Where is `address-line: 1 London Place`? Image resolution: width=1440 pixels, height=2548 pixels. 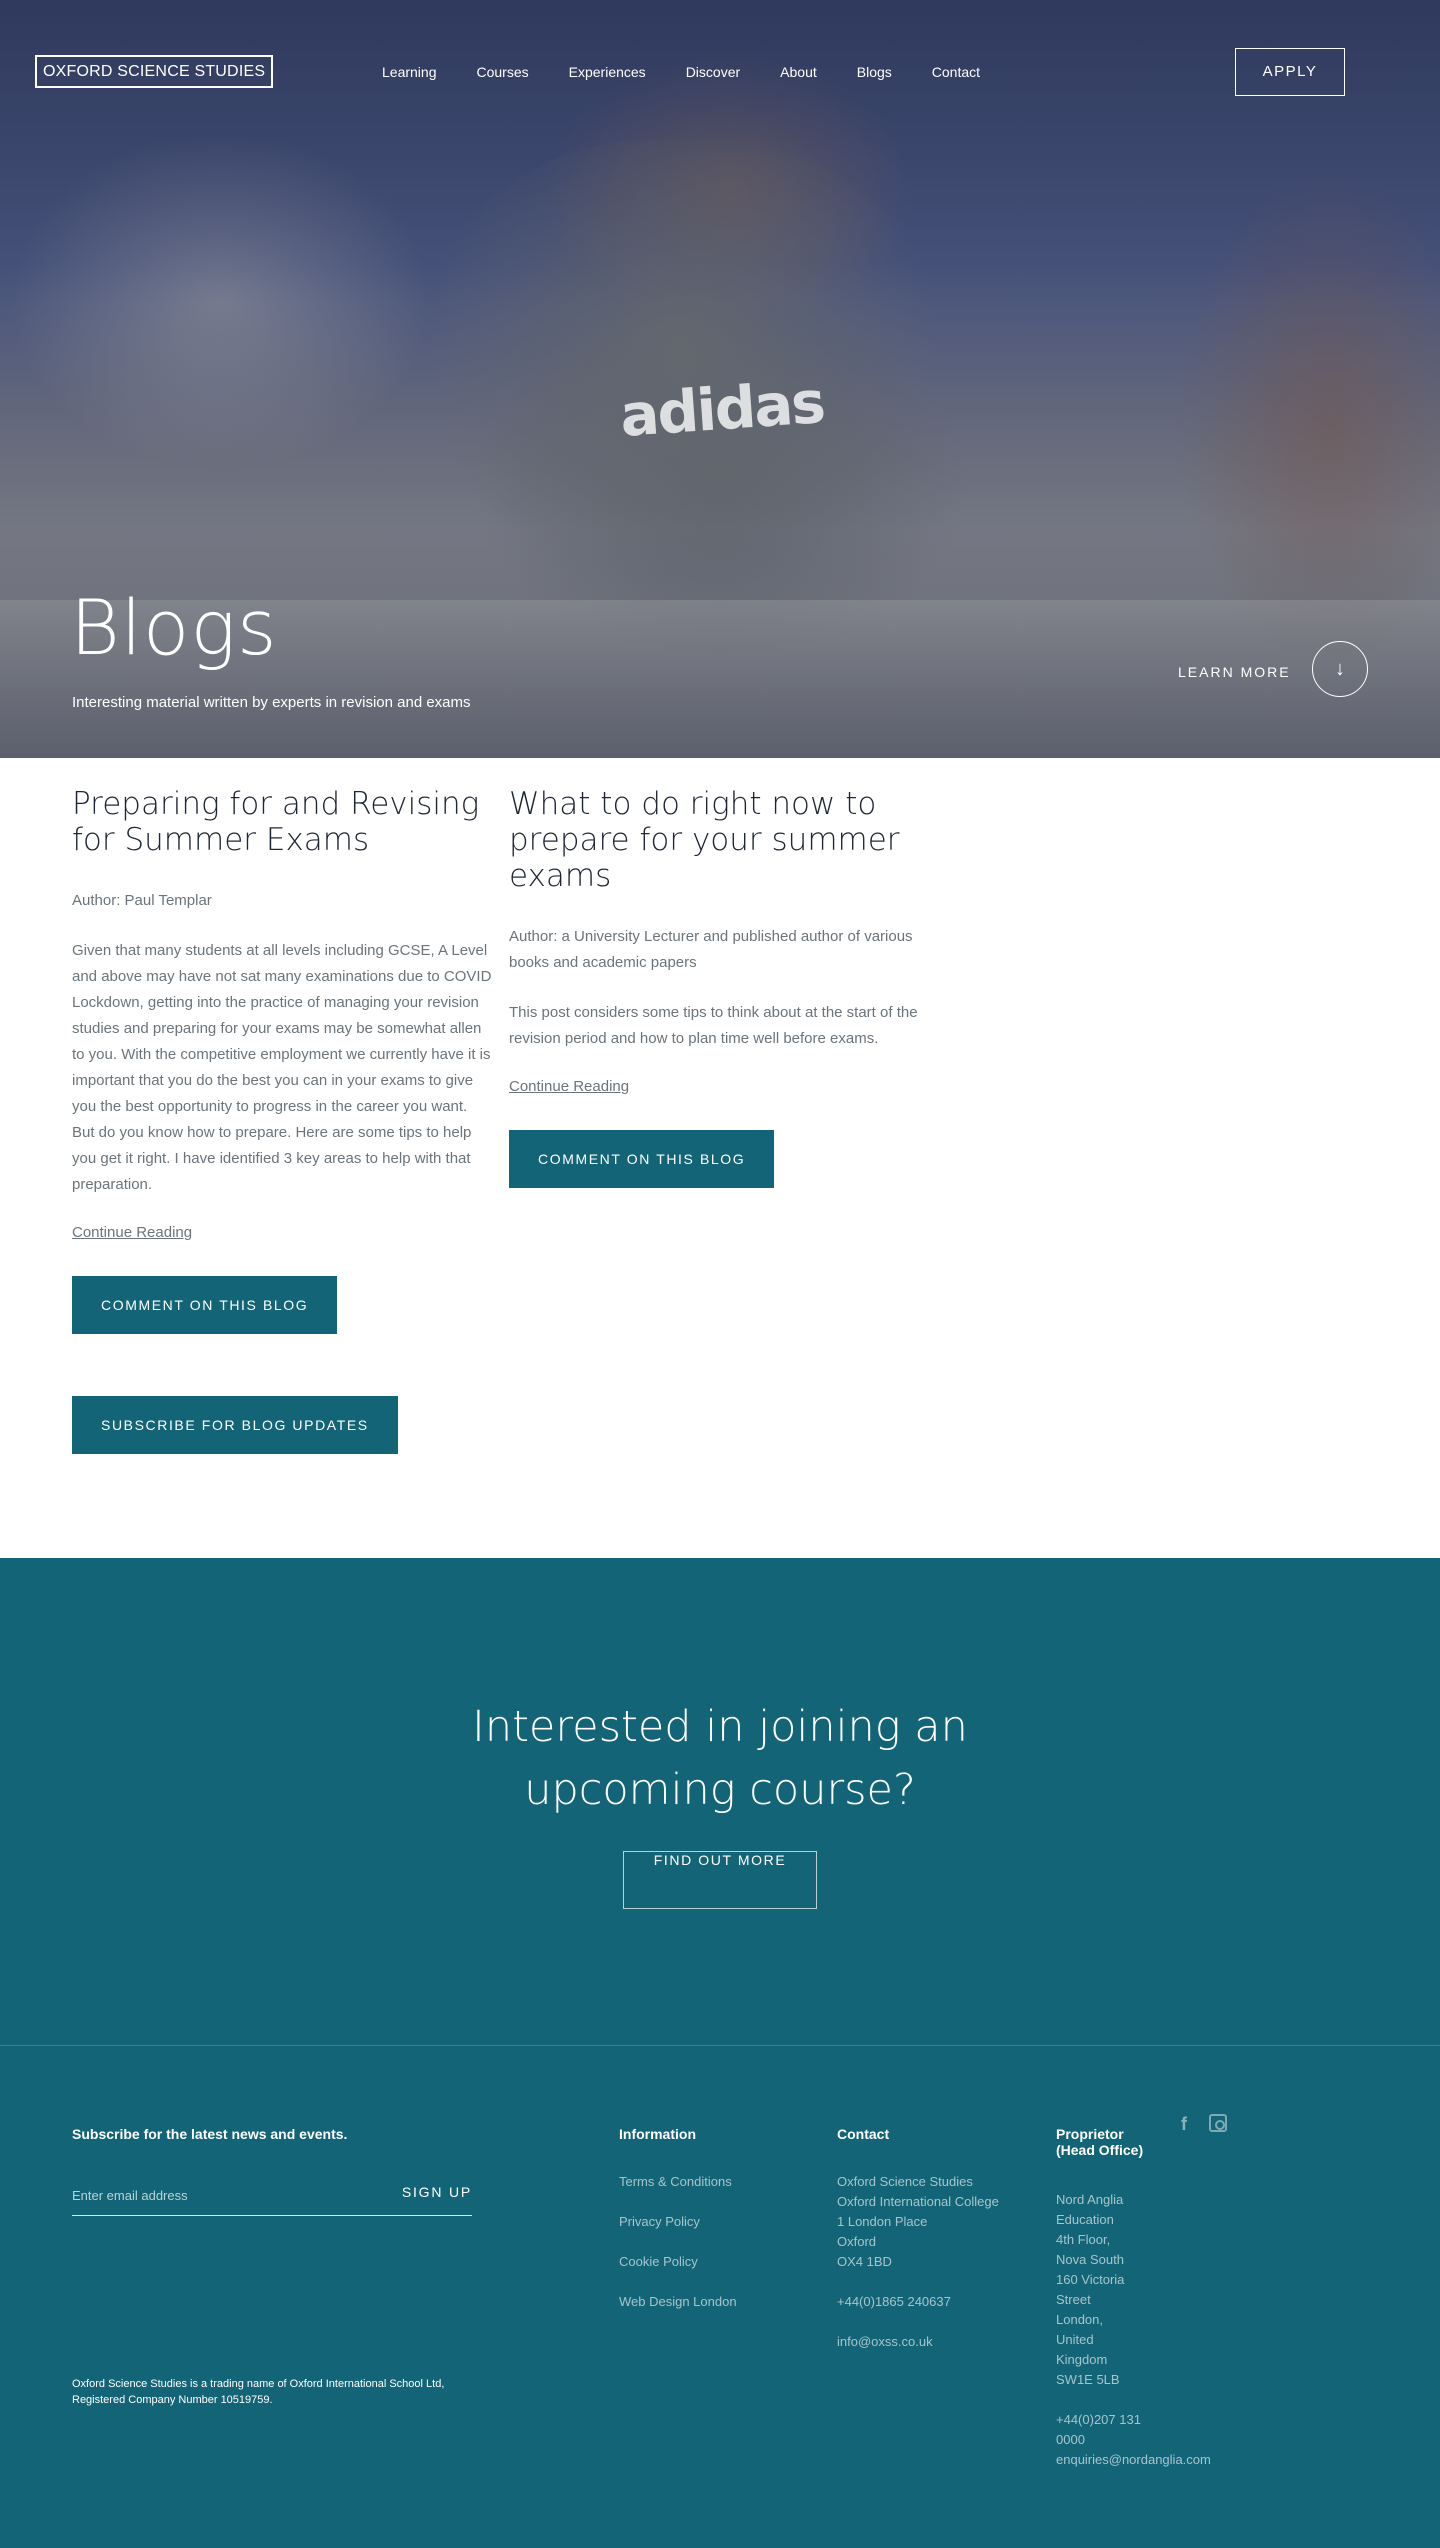 address-line: 1 London Place is located at coordinates (882, 2221).